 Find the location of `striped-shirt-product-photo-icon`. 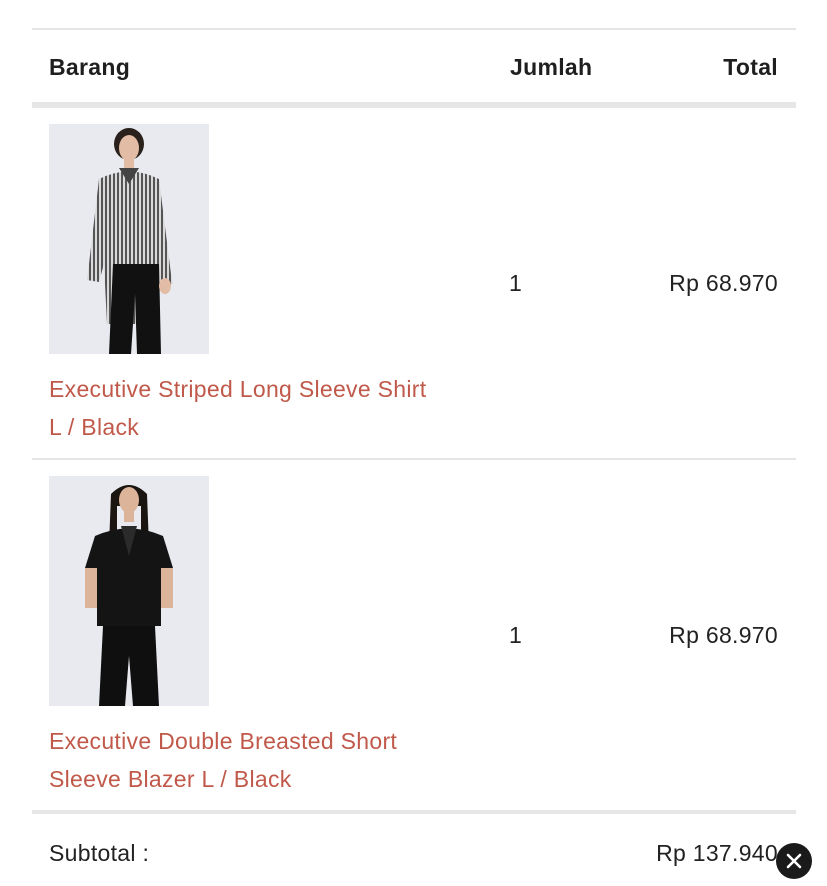

striped-shirt-product-photo-icon is located at coordinates (129, 239).